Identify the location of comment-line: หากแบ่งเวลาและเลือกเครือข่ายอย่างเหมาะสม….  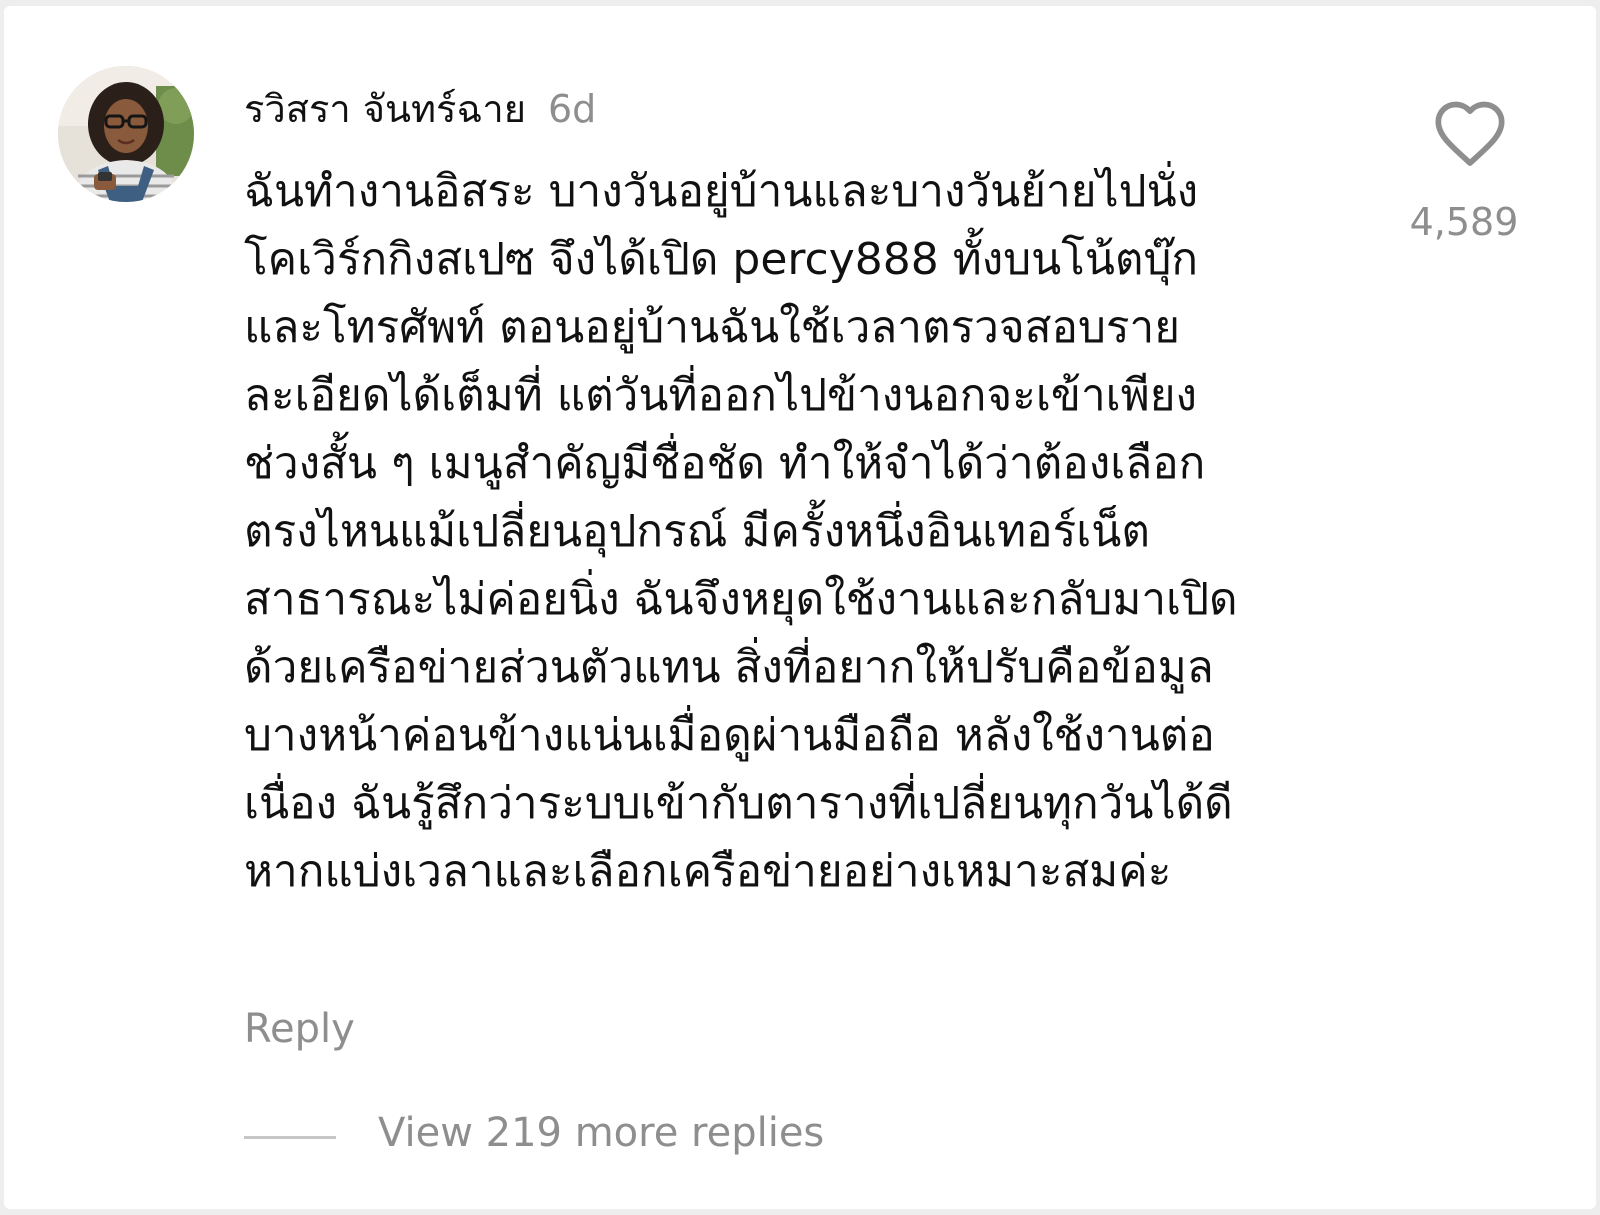
(708, 871).